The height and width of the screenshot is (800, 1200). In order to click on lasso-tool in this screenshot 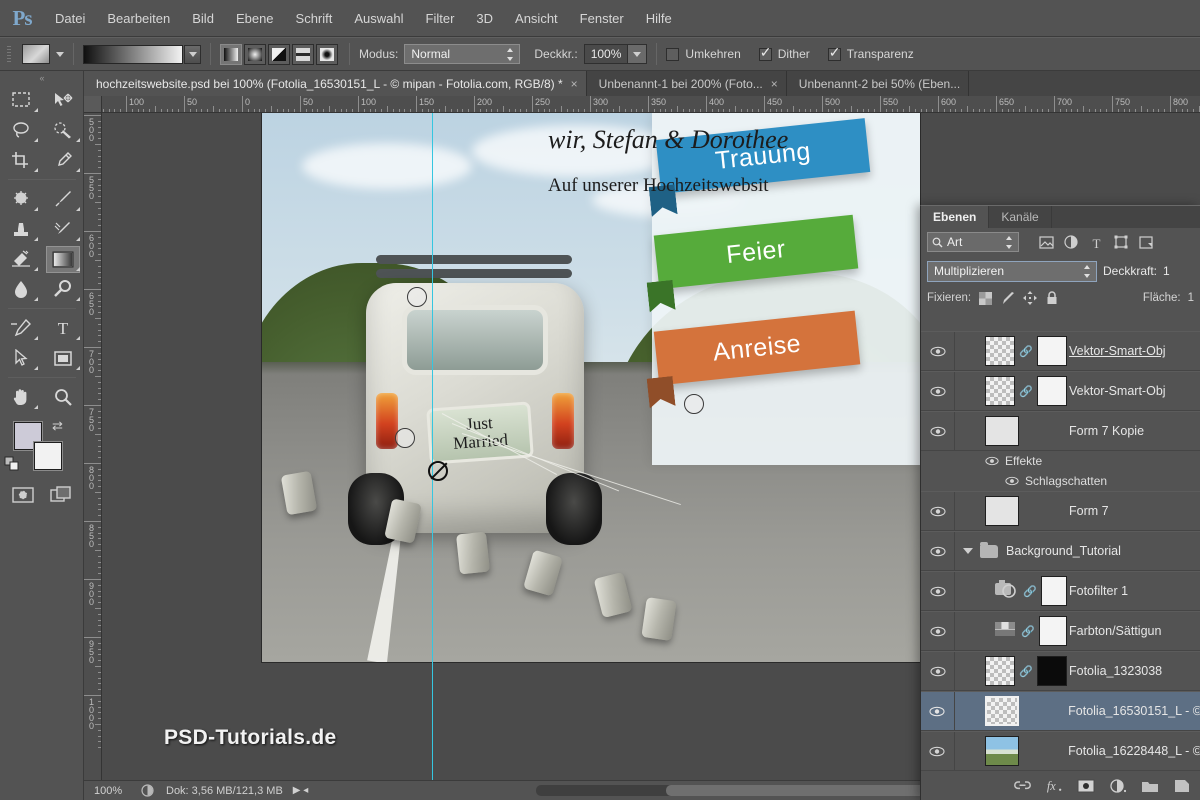, I will do `click(21, 130)`.